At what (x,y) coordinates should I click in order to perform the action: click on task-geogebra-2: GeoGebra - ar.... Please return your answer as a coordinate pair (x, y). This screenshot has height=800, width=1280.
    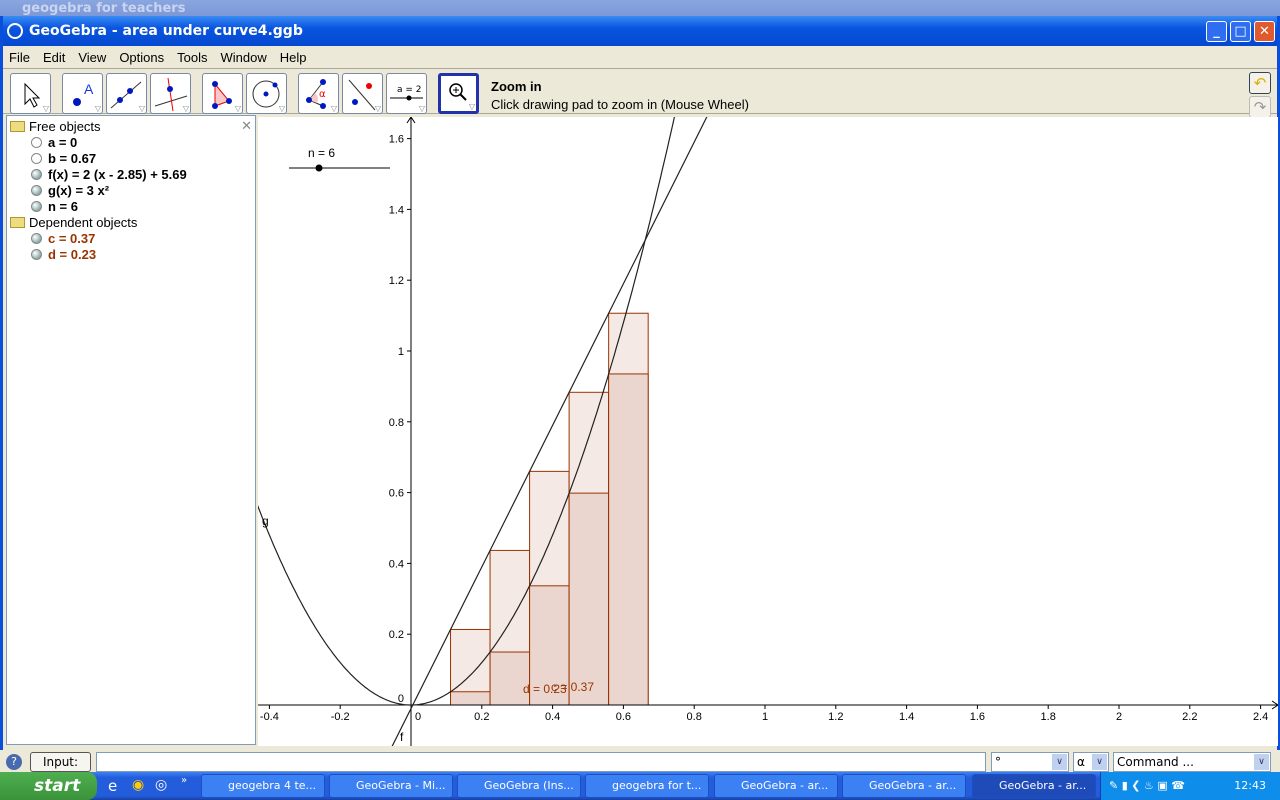
    Looking at the image, I should click on (904, 786).